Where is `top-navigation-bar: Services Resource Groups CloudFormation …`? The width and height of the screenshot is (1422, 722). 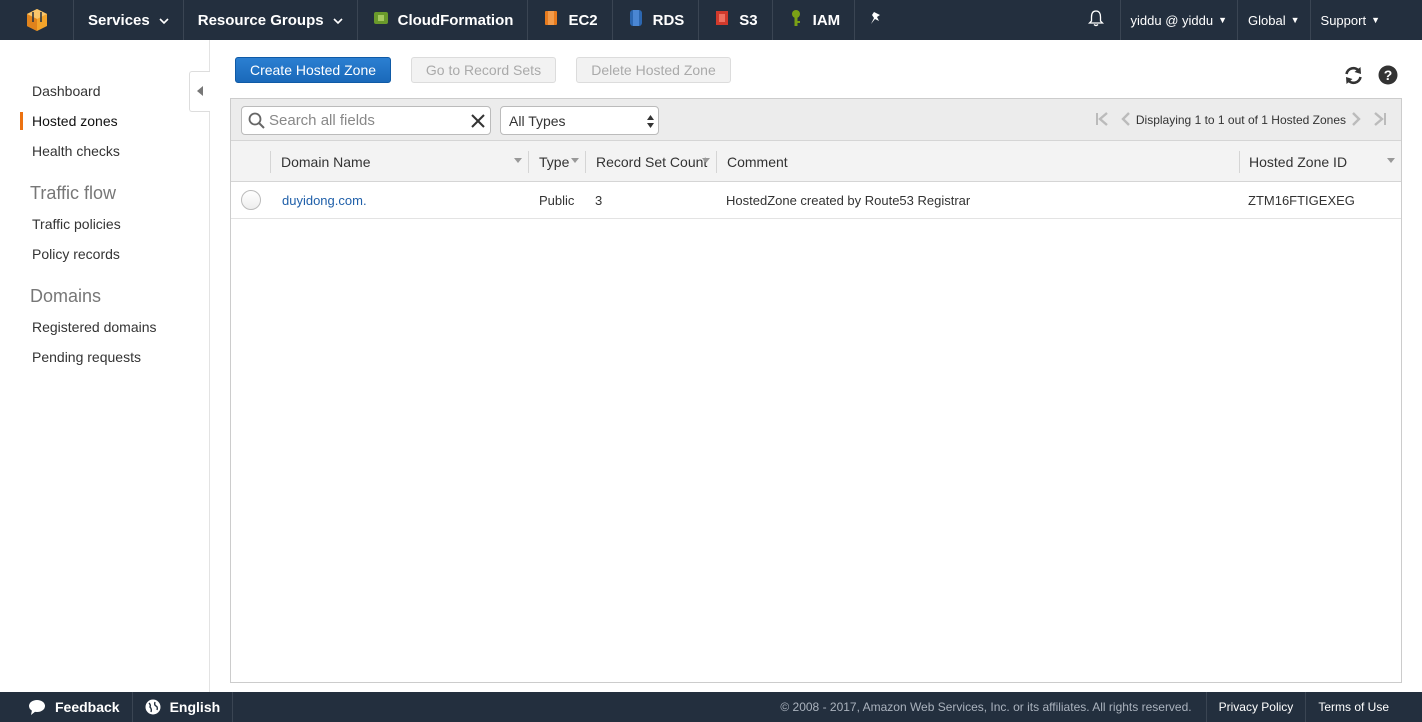
top-navigation-bar: Services Resource Groups CloudFormation … is located at coordinates (711, 20).